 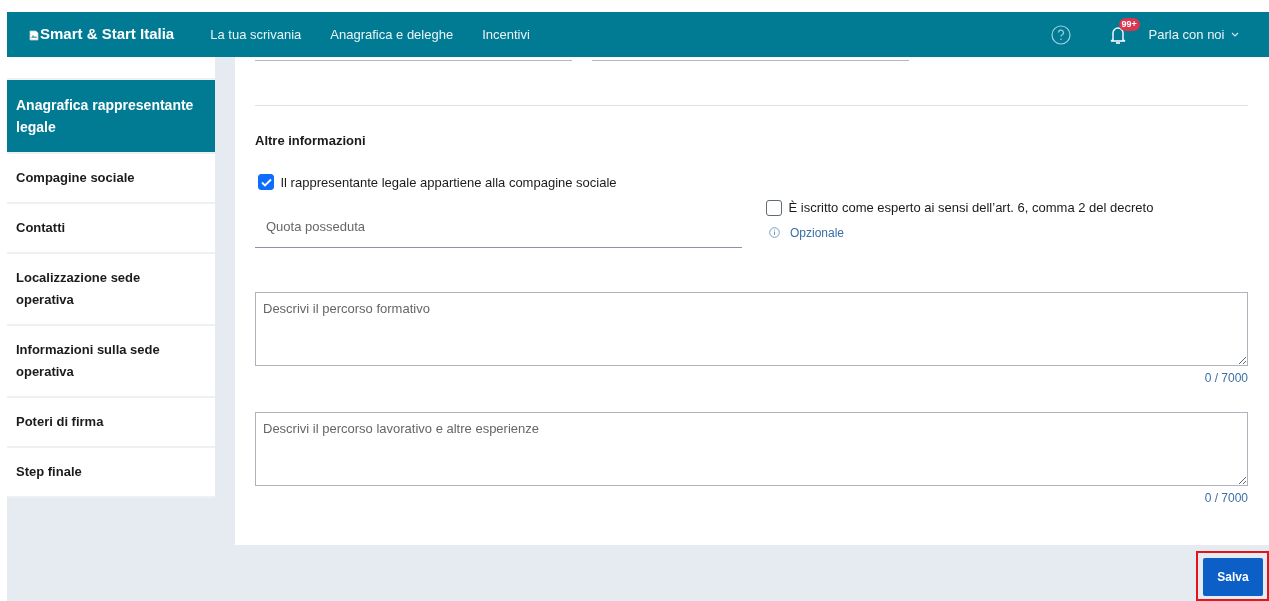 What do you see at coordinates (1193, 34) in the screenshot?
I see `user-menu: Parla con noi` at bounding box center [1193, 34].